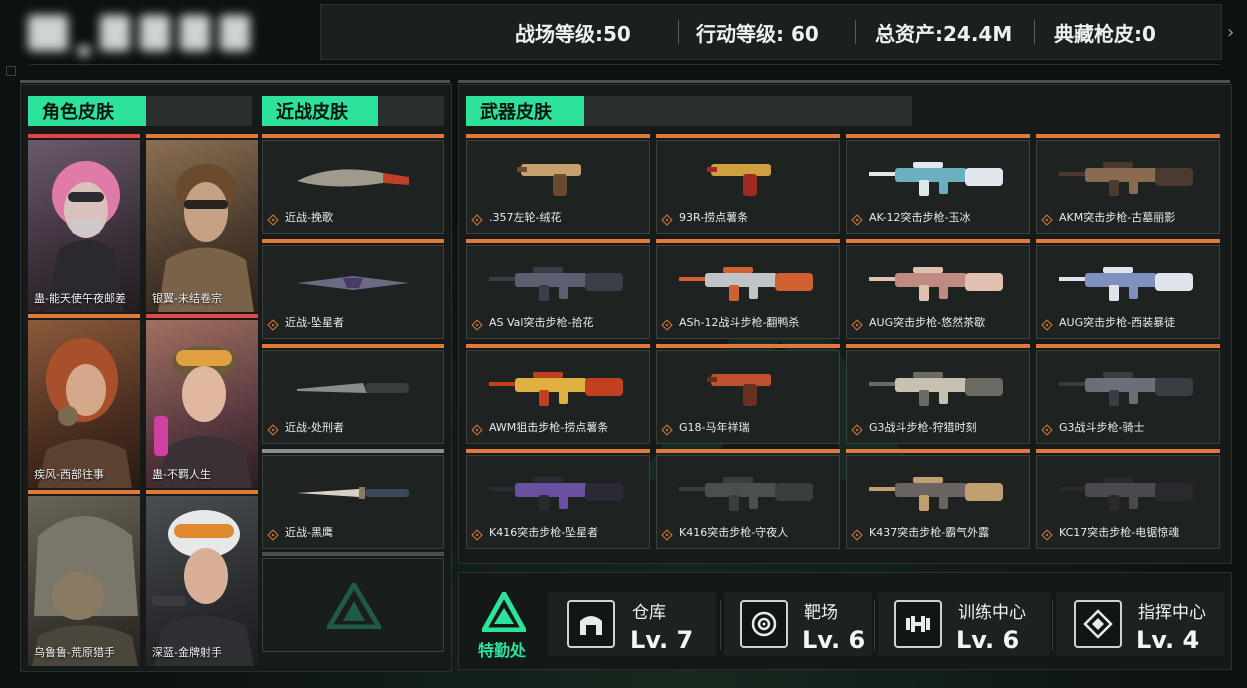 The image size is (1247, 688). Describe the element at coordinates (821, 613) in the screenshot. I see `facility-name: 靶场` at that location.